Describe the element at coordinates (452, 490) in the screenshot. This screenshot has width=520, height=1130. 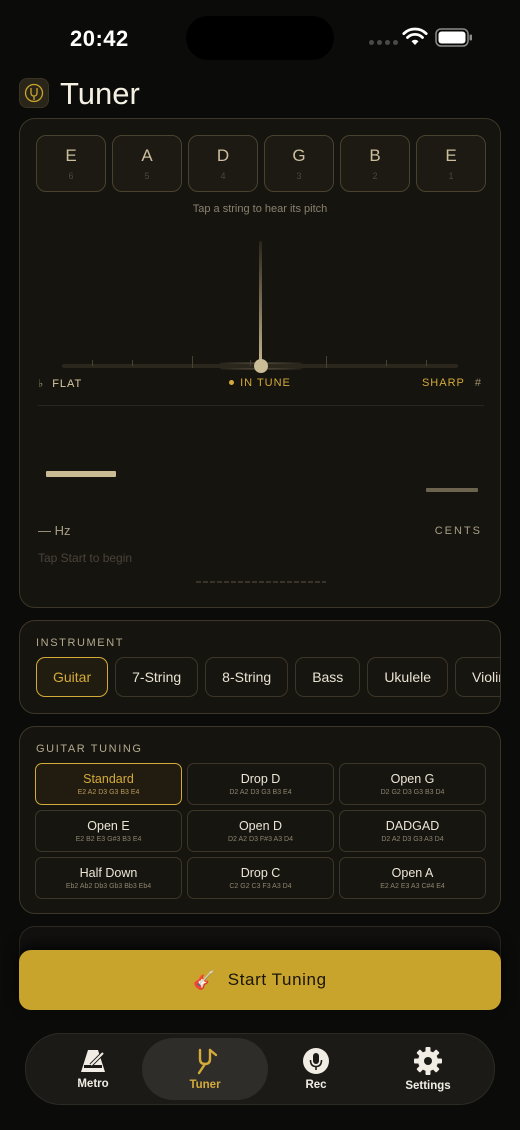
I see `cents-bar-right` at that location.